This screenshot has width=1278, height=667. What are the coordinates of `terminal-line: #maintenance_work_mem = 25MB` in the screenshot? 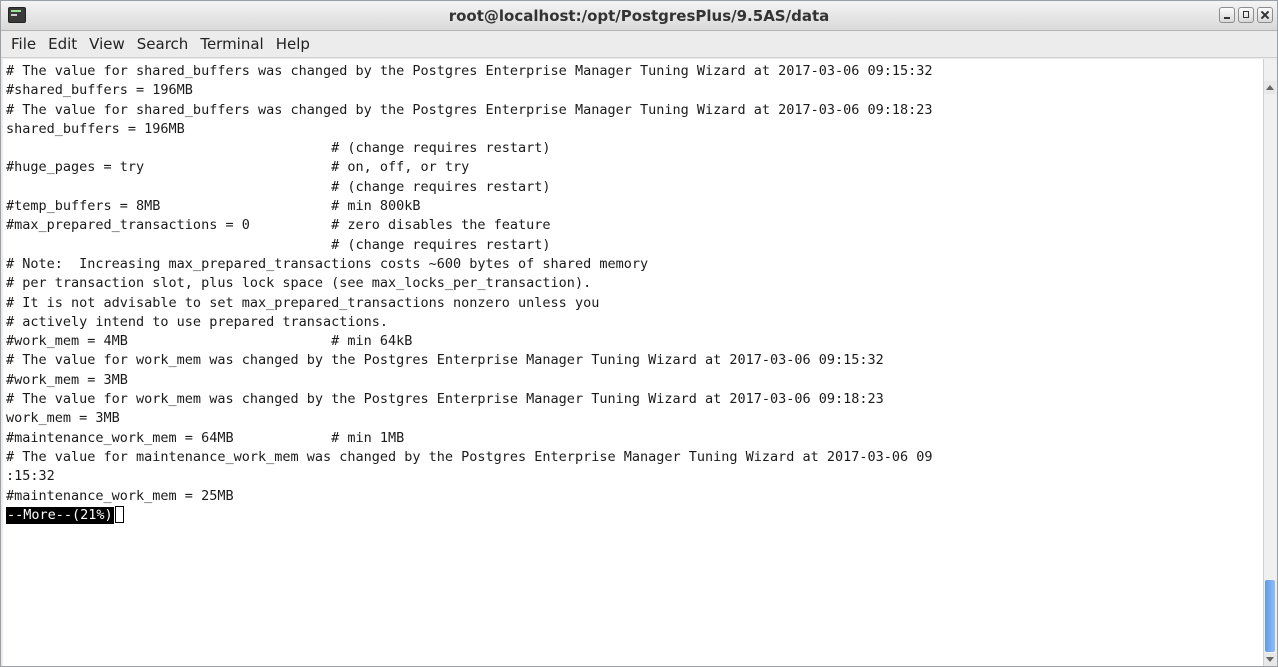 It's located at (120, 495).